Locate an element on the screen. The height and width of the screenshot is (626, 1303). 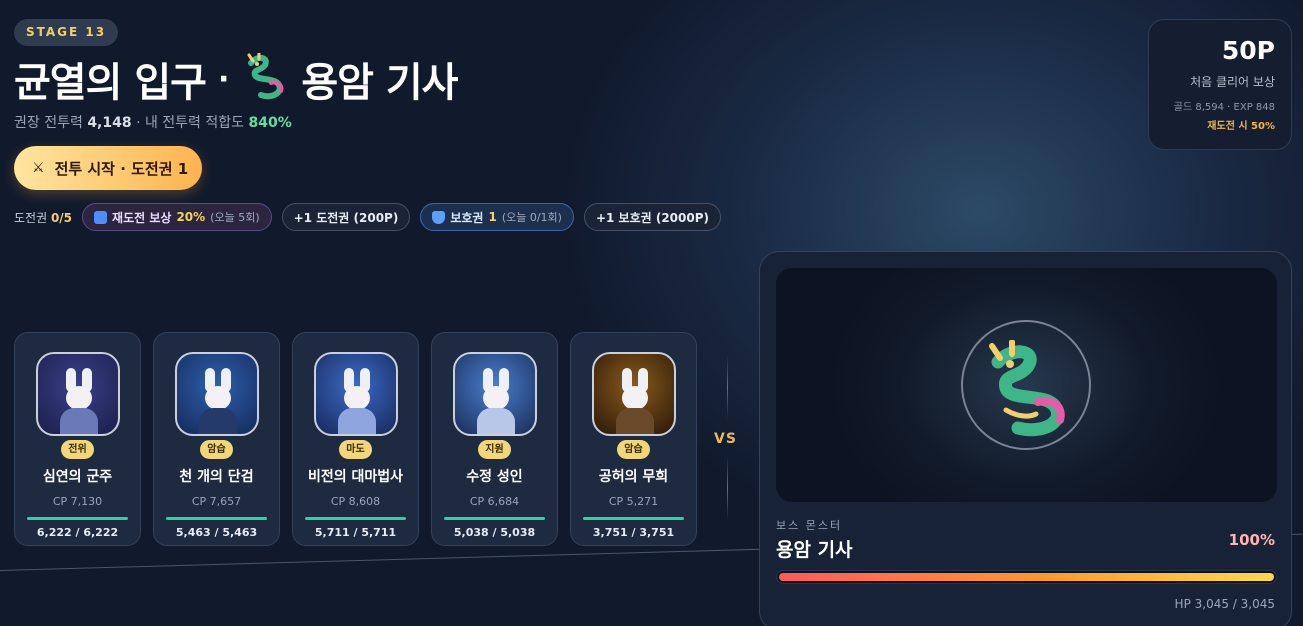
fitness-label: · 내 전투력 적합도 is located at coordinates (190, 123).